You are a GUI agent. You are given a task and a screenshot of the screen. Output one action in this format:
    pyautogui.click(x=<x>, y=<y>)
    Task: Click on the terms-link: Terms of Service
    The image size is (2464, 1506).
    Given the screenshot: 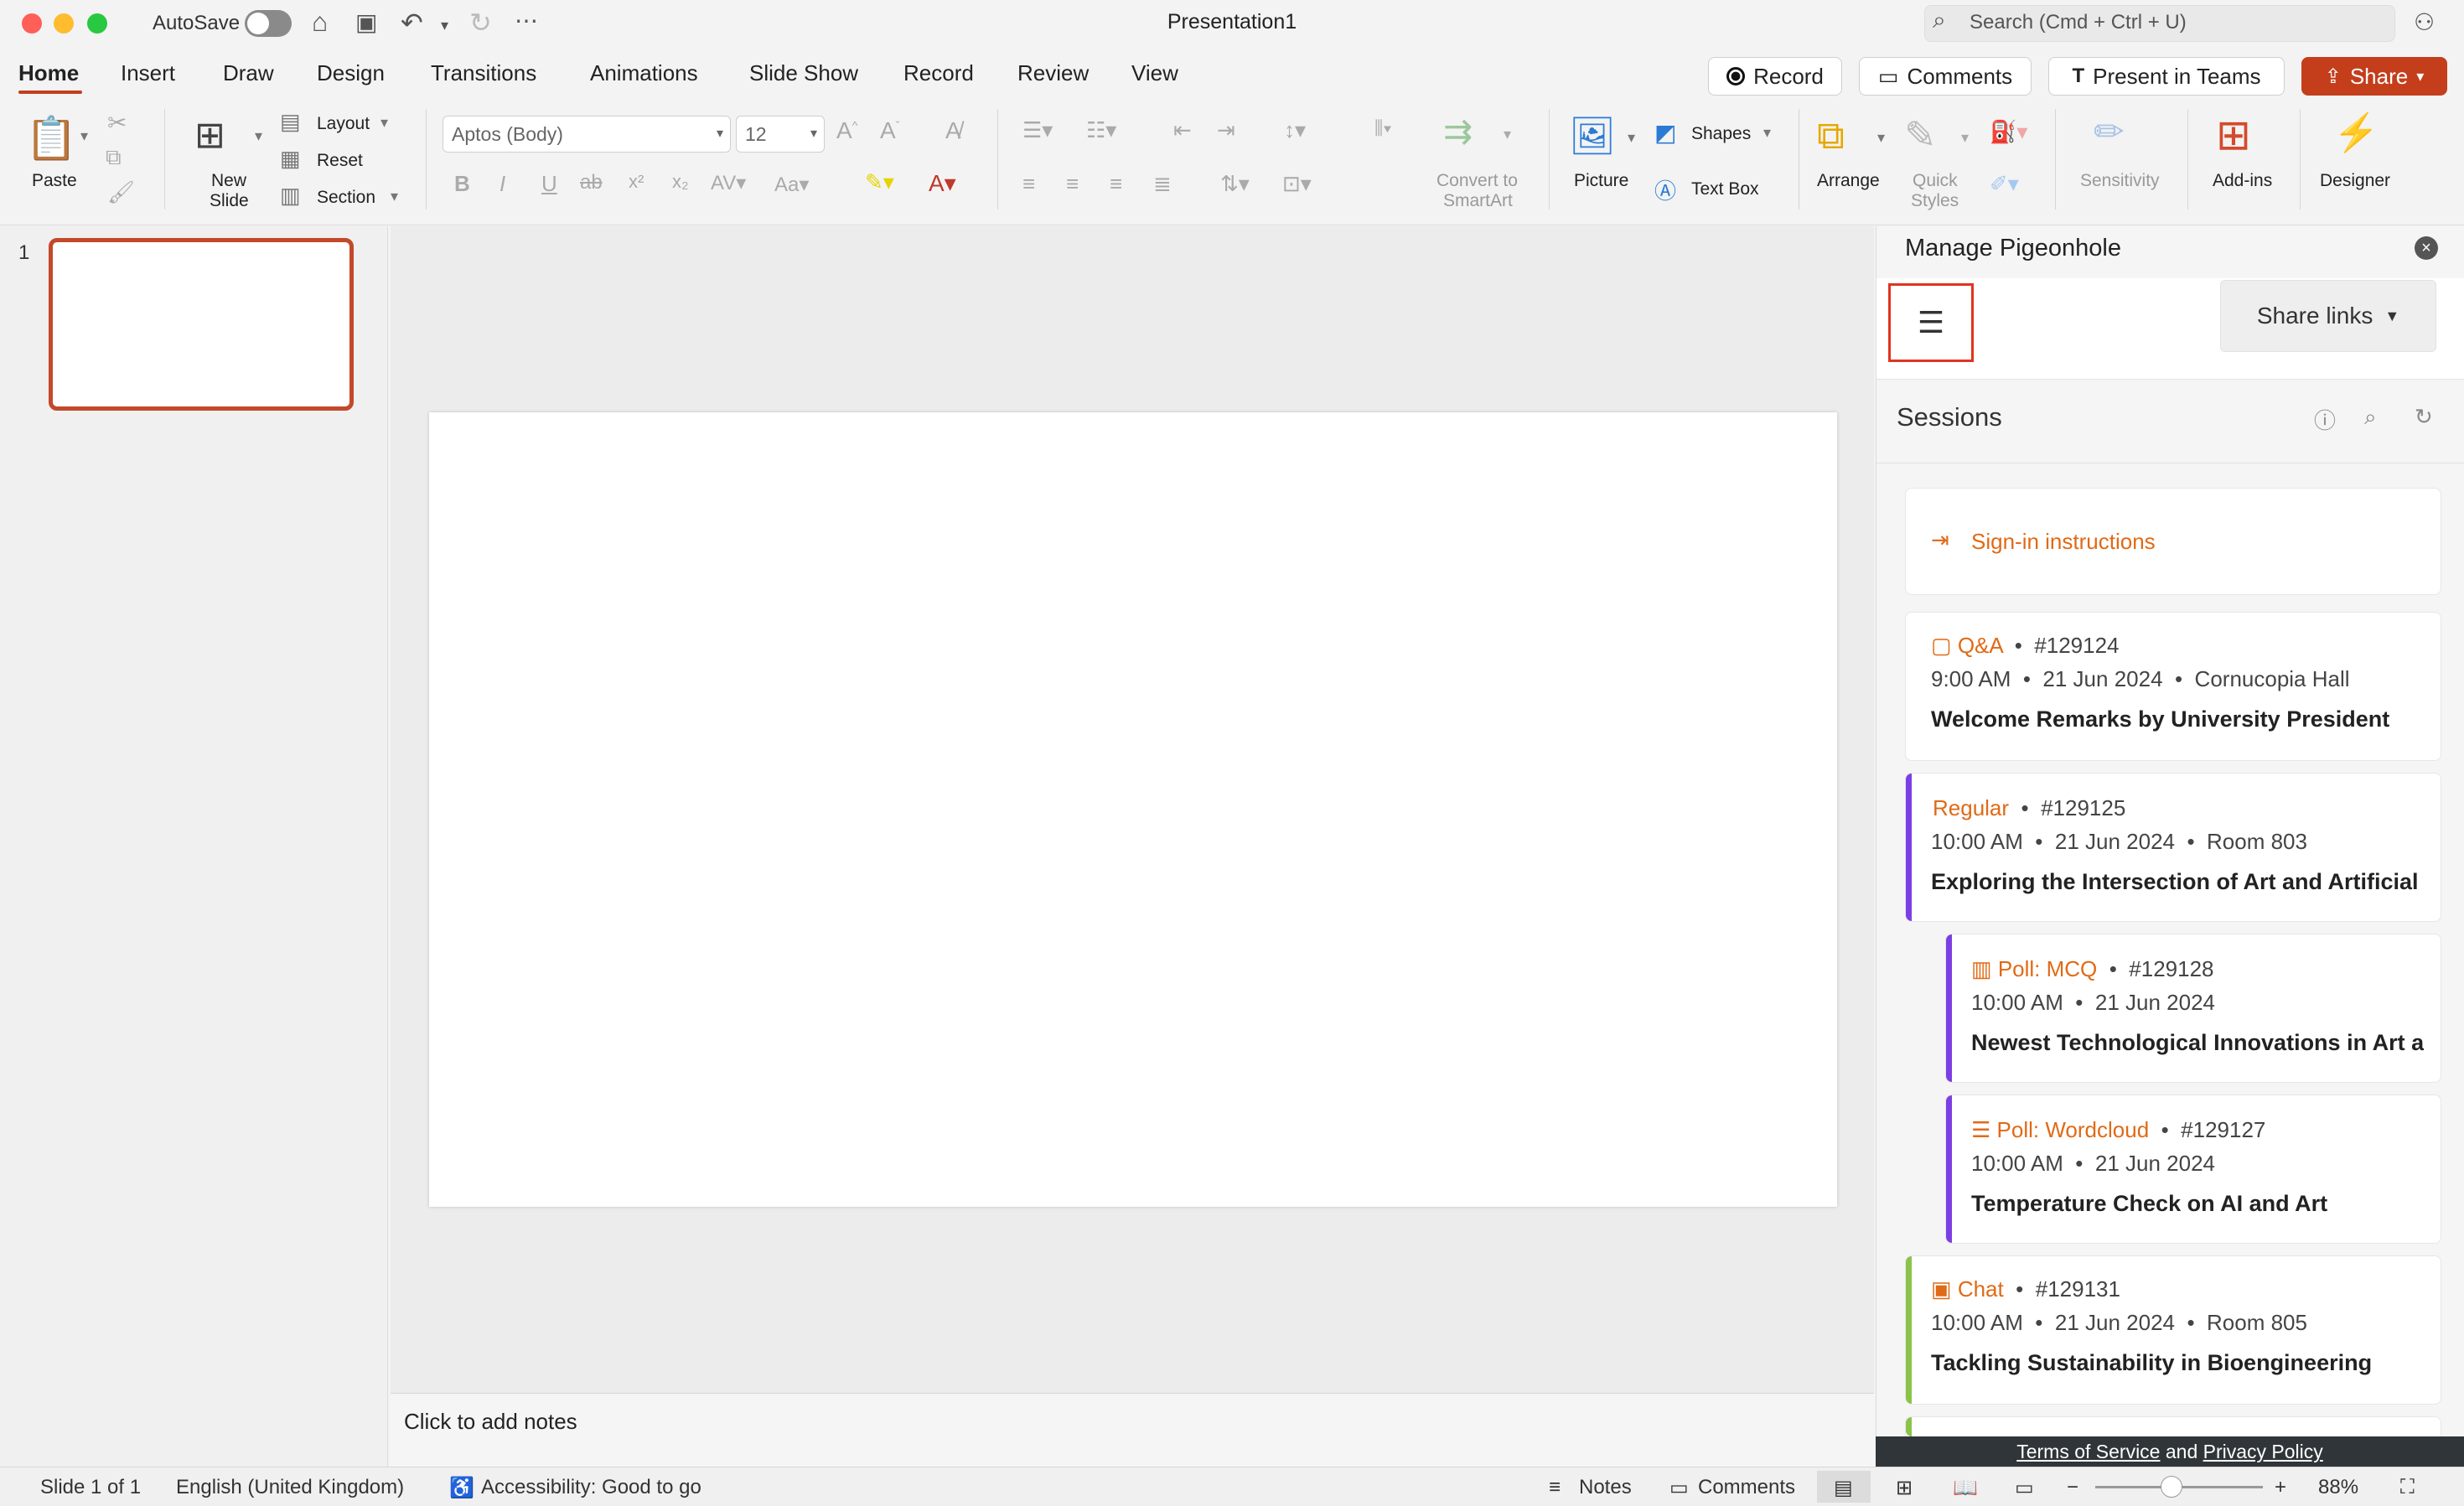 What is the action you would take?
    pyautogui.click(x=2088, y=1451)
    